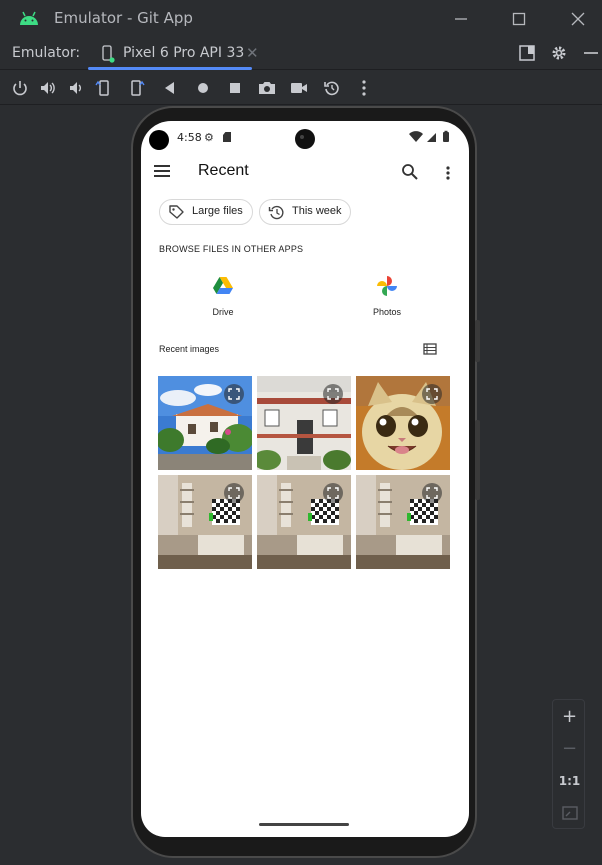 Image resolution: width=602 pixels, height=865 pixels. Describe the element at coordinates (267, 88) in the screenshot. I see `camera-icon` at that location.